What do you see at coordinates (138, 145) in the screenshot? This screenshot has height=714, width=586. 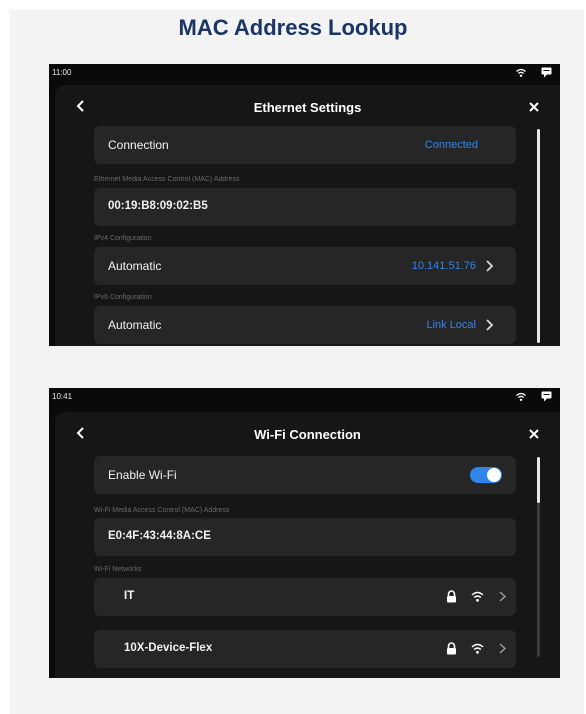 I see `connection-label: Connection` at bounding box center [138, 145].